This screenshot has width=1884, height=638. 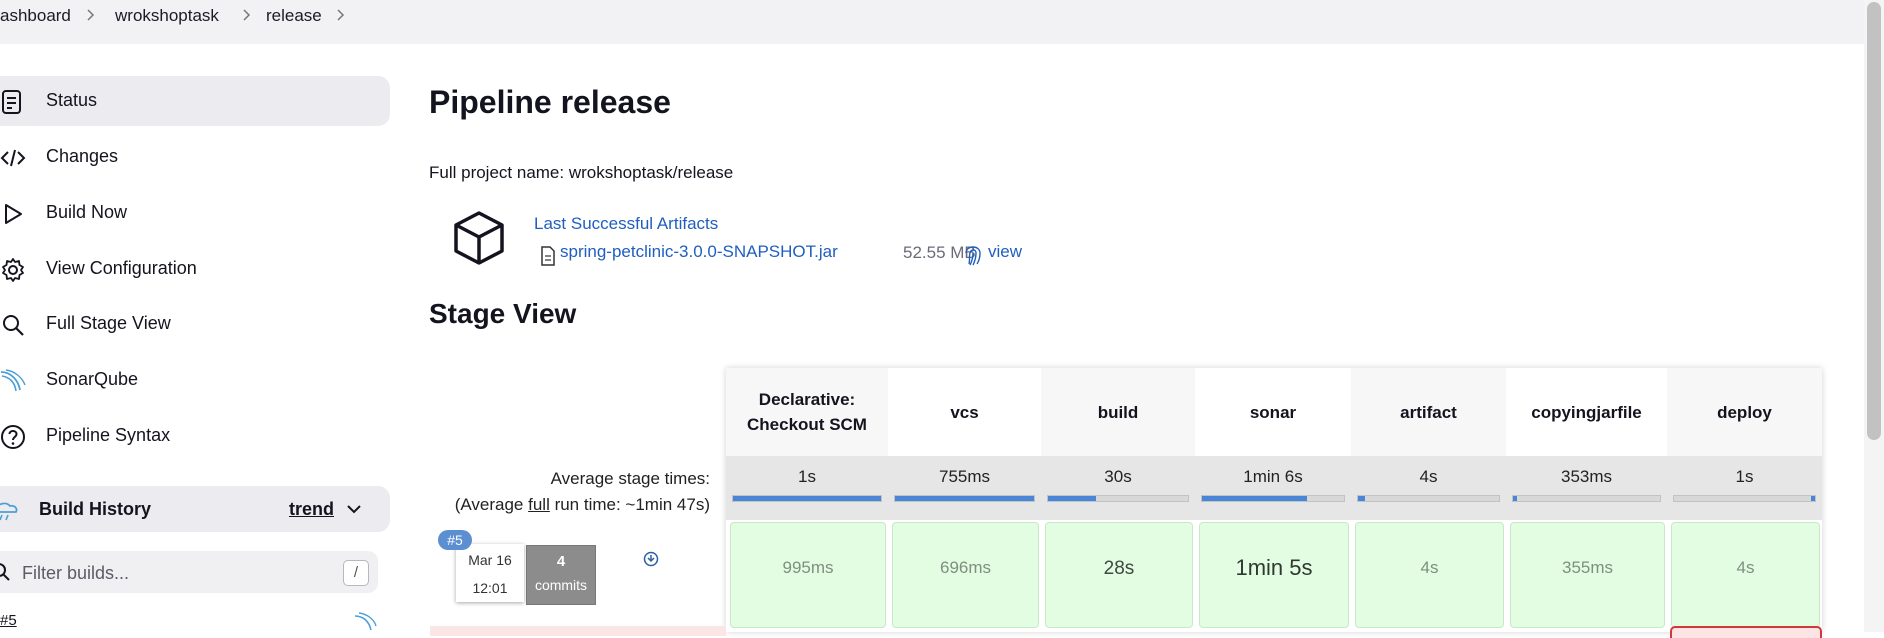 What do you see at coordinates (807, 412) in the screenshot?
I see `stage-header-declarative-checkout-scm: Declarative: Checkout SCM` at bounding box center [807, 412].